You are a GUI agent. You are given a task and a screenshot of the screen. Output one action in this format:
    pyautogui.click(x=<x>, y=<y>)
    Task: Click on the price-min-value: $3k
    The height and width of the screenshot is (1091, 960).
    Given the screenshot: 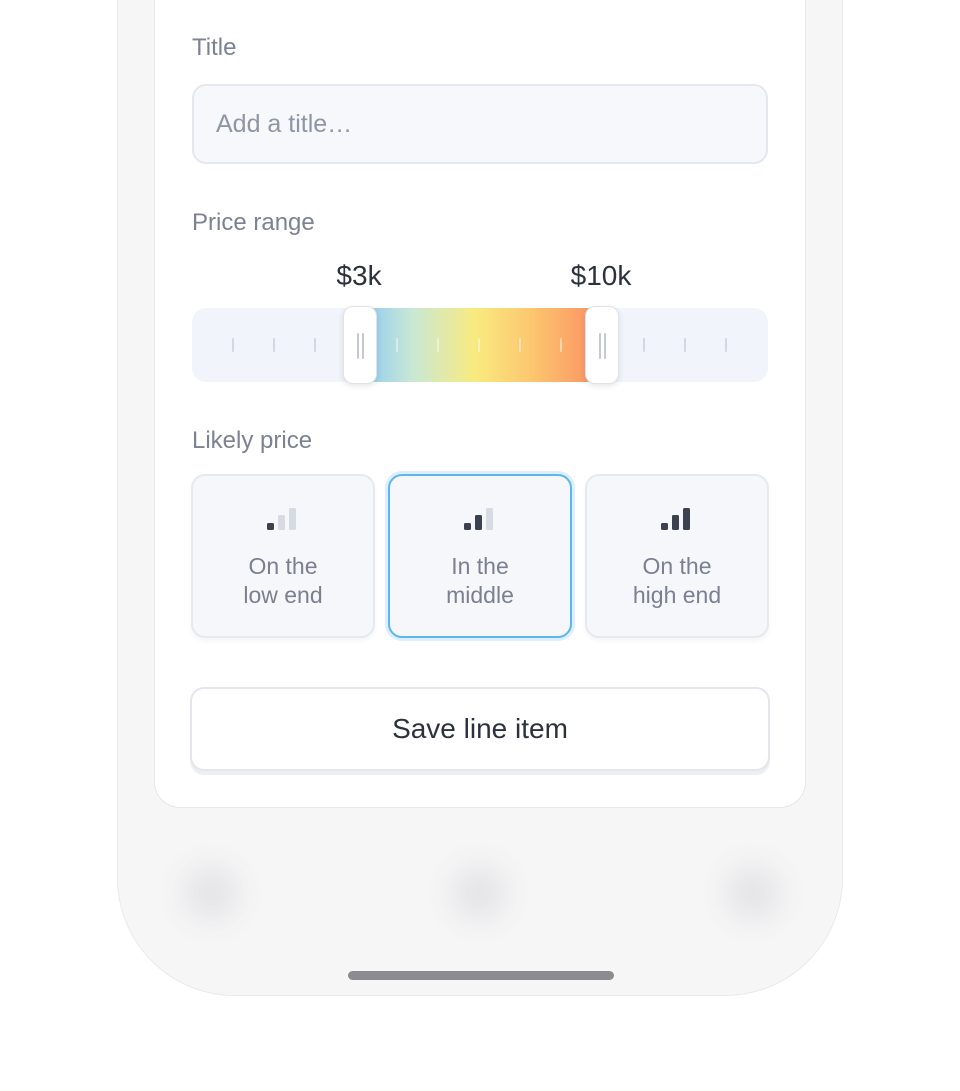 What is the action you would take?
    pyautogui.click(x=359, y=275)
    